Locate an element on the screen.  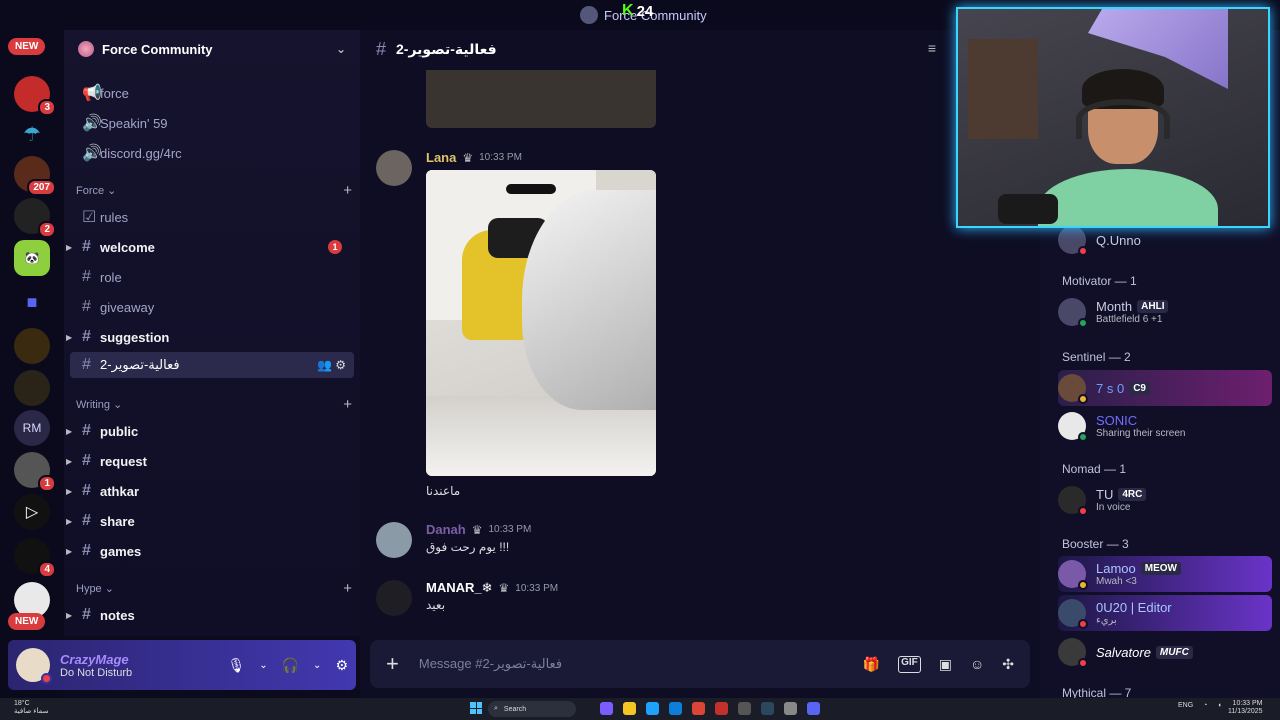
channel-settings-icons: 👥 ⚙ is located at coordinates (331, 365).